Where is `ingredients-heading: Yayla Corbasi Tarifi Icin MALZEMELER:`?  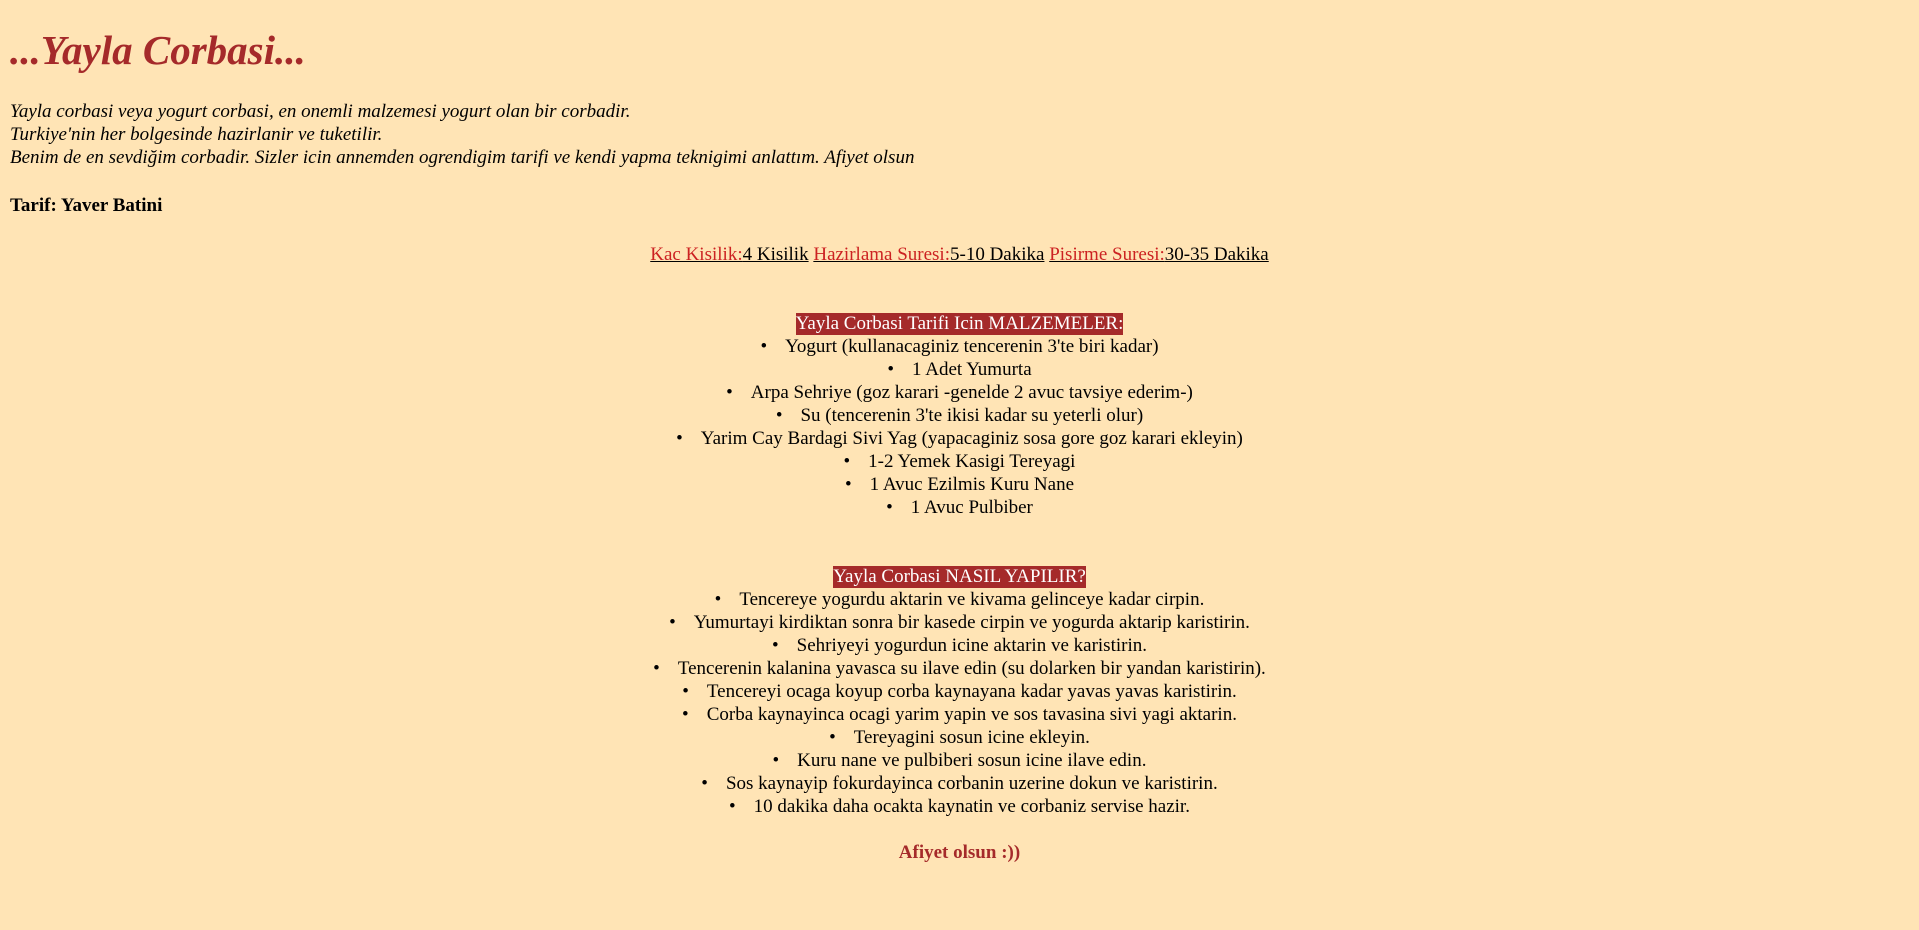
ingredients-heading: Yayla Corbasi Tarifi Icin MALZEMELER: is located at coordinates (959, 324).